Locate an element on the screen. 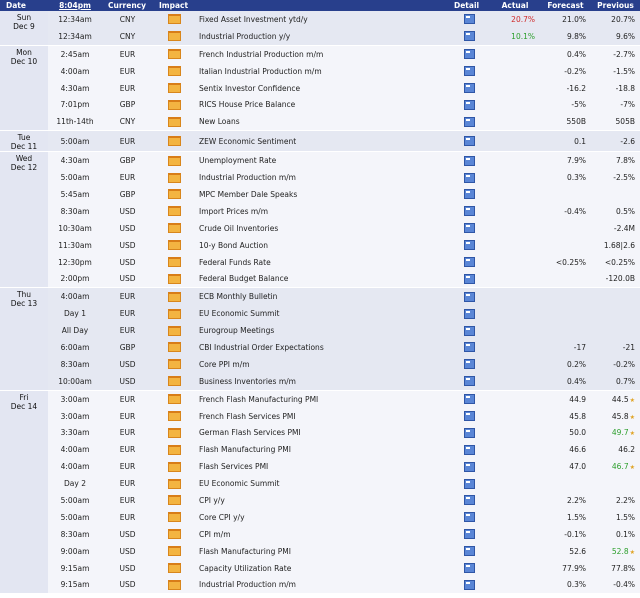 Image resolution: width=640 pixels, height=598 pixels. day-date: Dec 12 is located at coordinates (24, 168).